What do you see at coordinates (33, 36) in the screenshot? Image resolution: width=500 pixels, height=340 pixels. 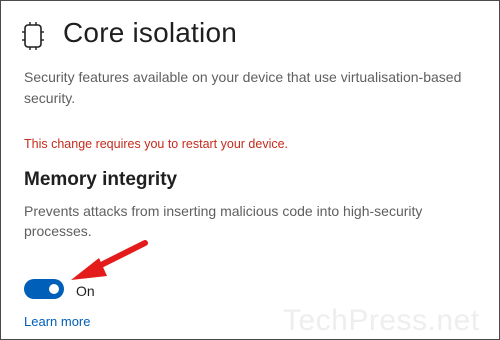 I see `core-isolation-chip-icon` at bounding box center [33, 36].